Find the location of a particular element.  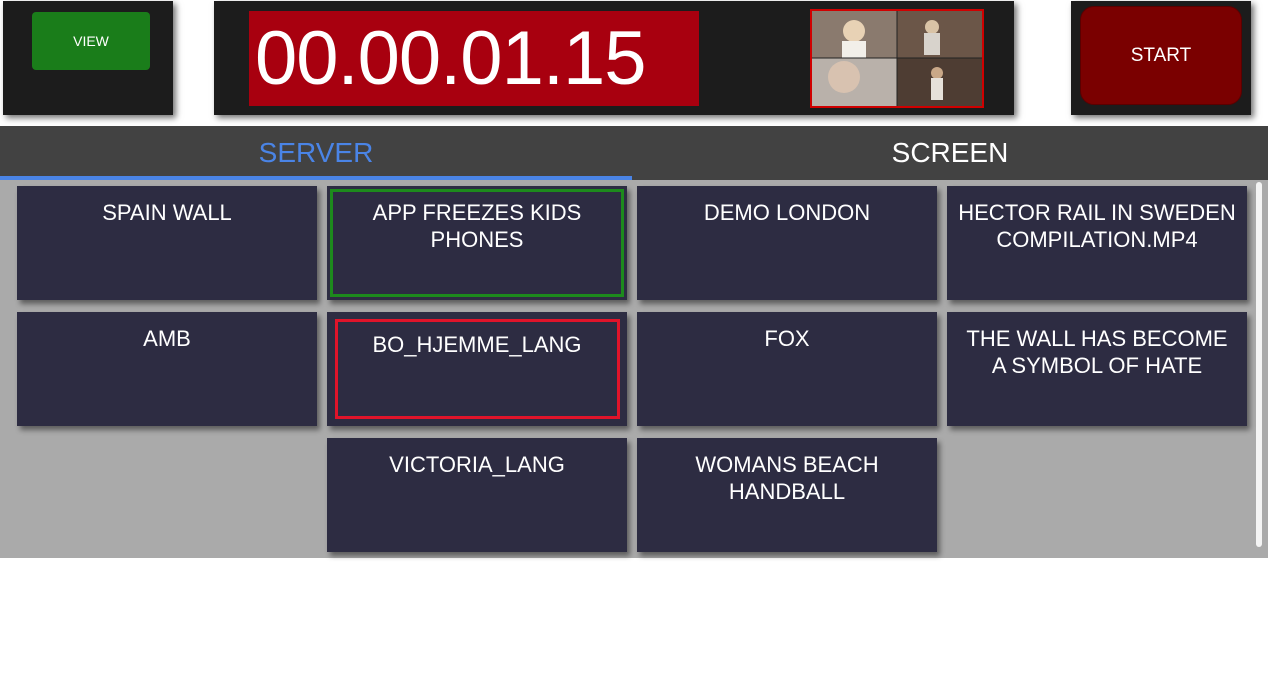

clip-tile-playing: BO_HJEMME_LANG is located at coordinates (477, 369).